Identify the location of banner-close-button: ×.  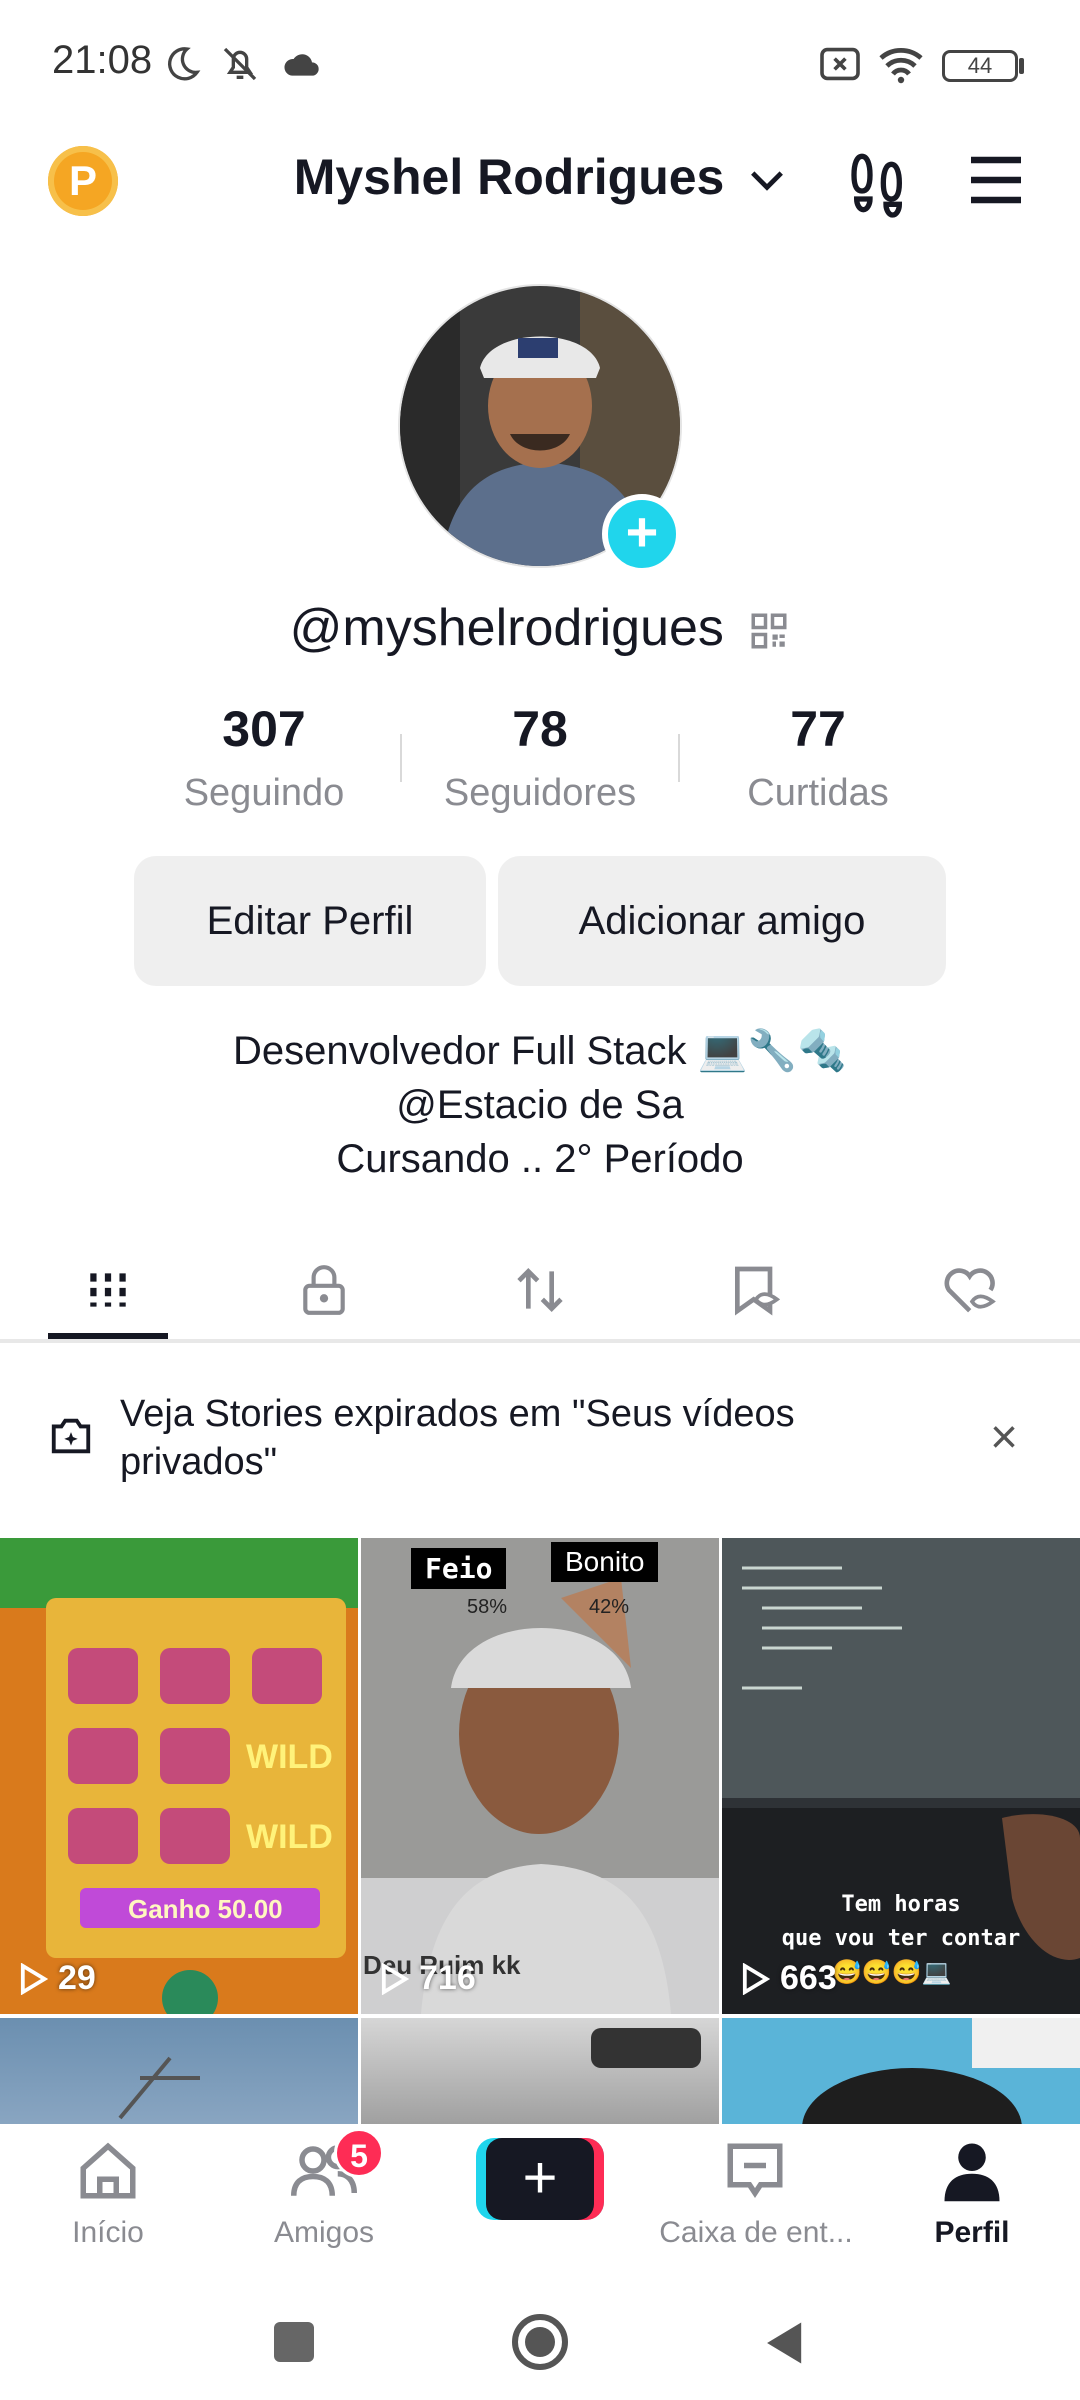
(1004, 1437).